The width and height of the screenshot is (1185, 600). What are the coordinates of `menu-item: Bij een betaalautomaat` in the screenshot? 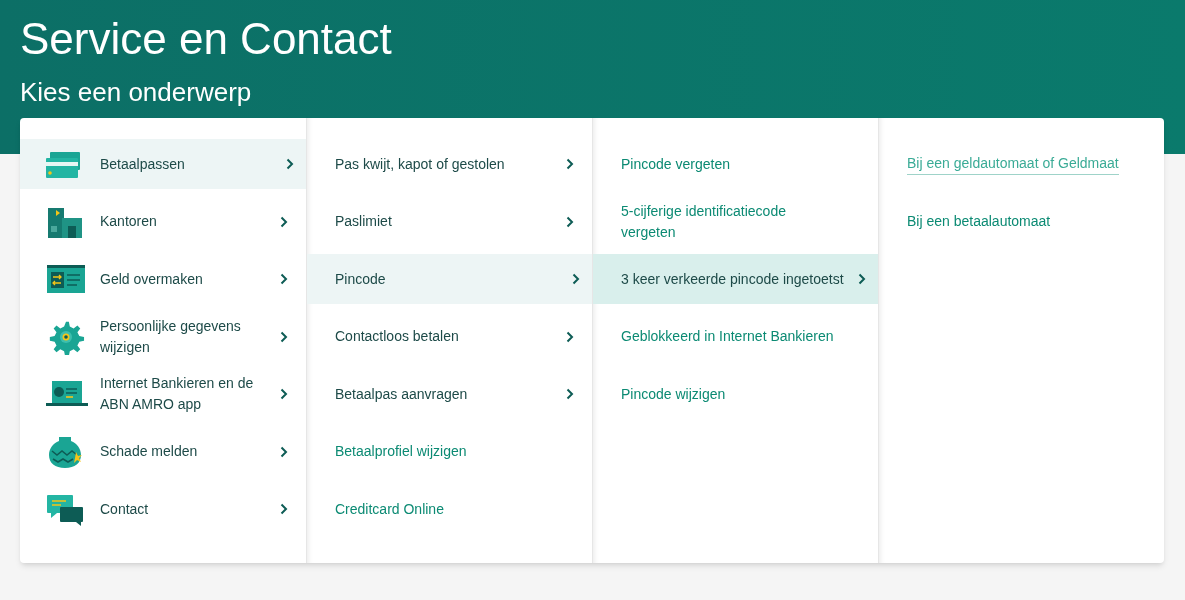 It's located at (1021, 221).